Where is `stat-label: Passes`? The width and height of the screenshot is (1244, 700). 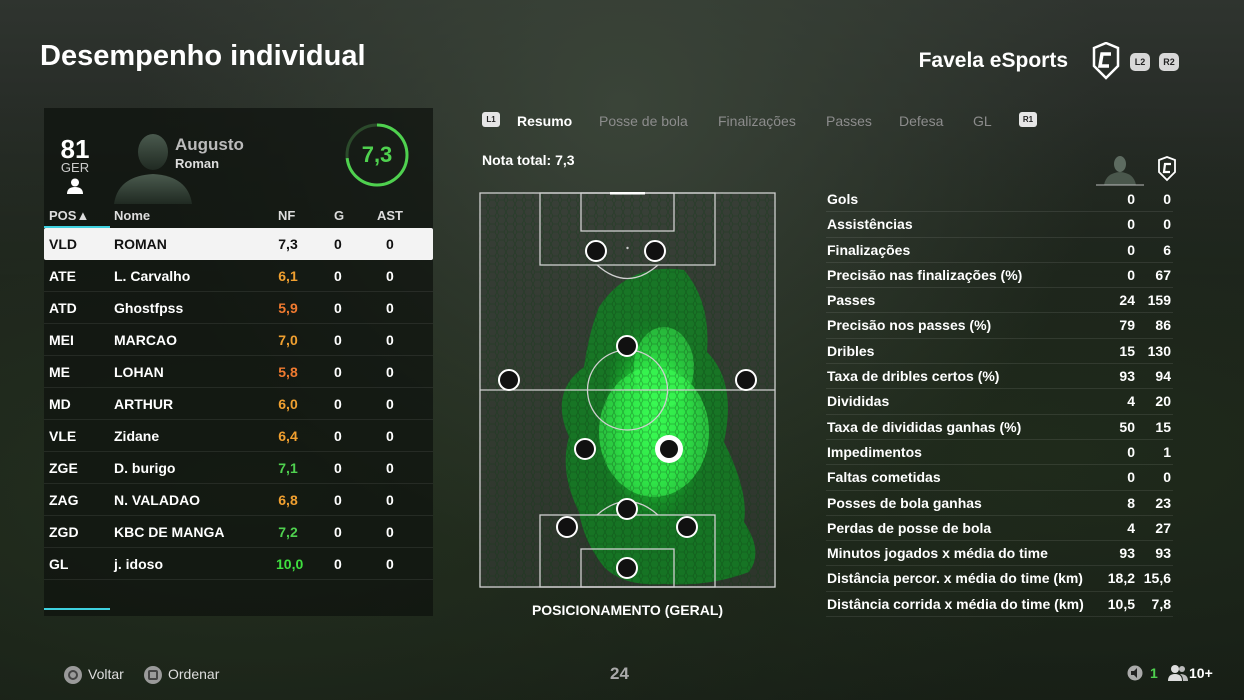
stat-label: Passes is located at coordinates (851, 300).